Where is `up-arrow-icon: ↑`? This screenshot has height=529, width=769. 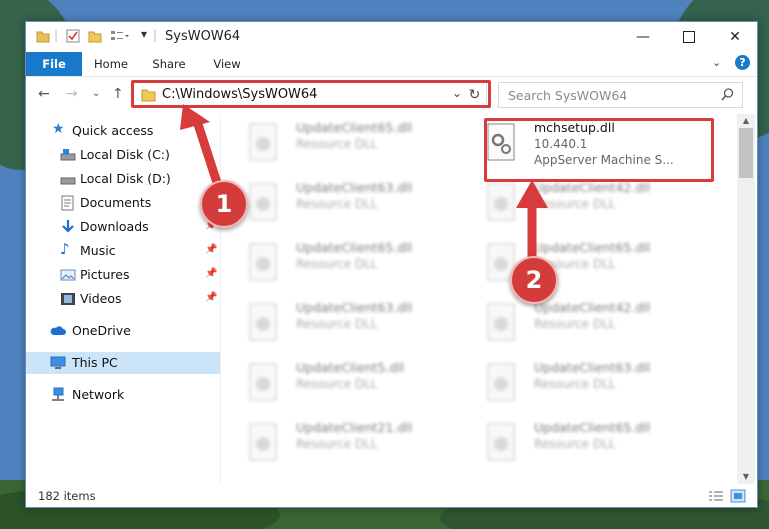 up-arrow-icon: ↑ is located at coordinates (118, 94).